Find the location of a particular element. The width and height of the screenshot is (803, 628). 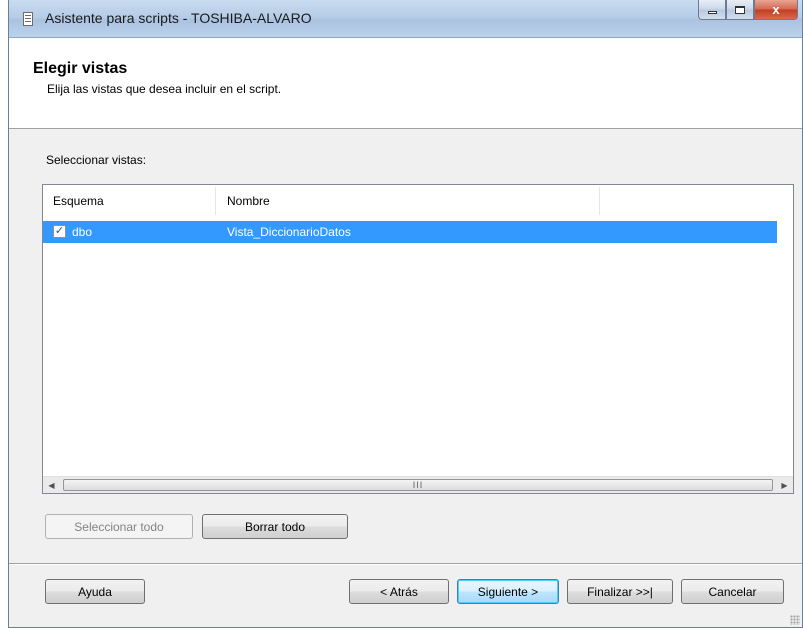

clear-all-button: Borrar todo is located at coordinates (275, 526).